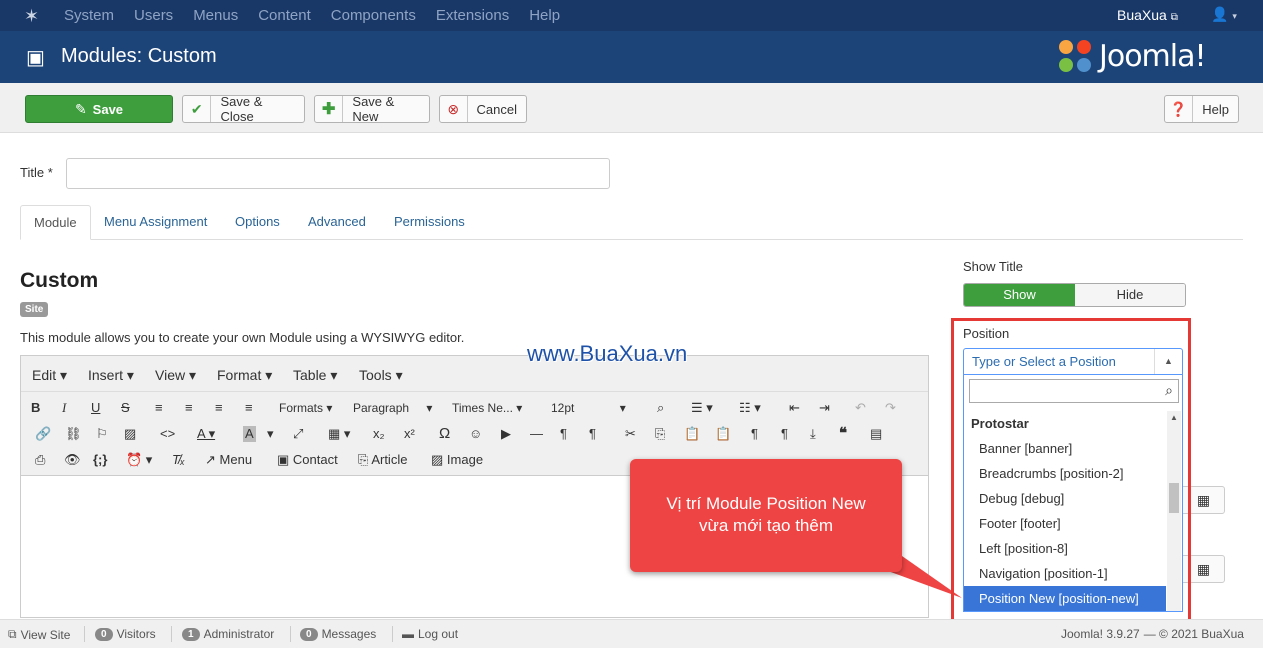  Describe the element at coordinates (40, 460) in the screenshot. I see `print-icon: ⎙` at that location.